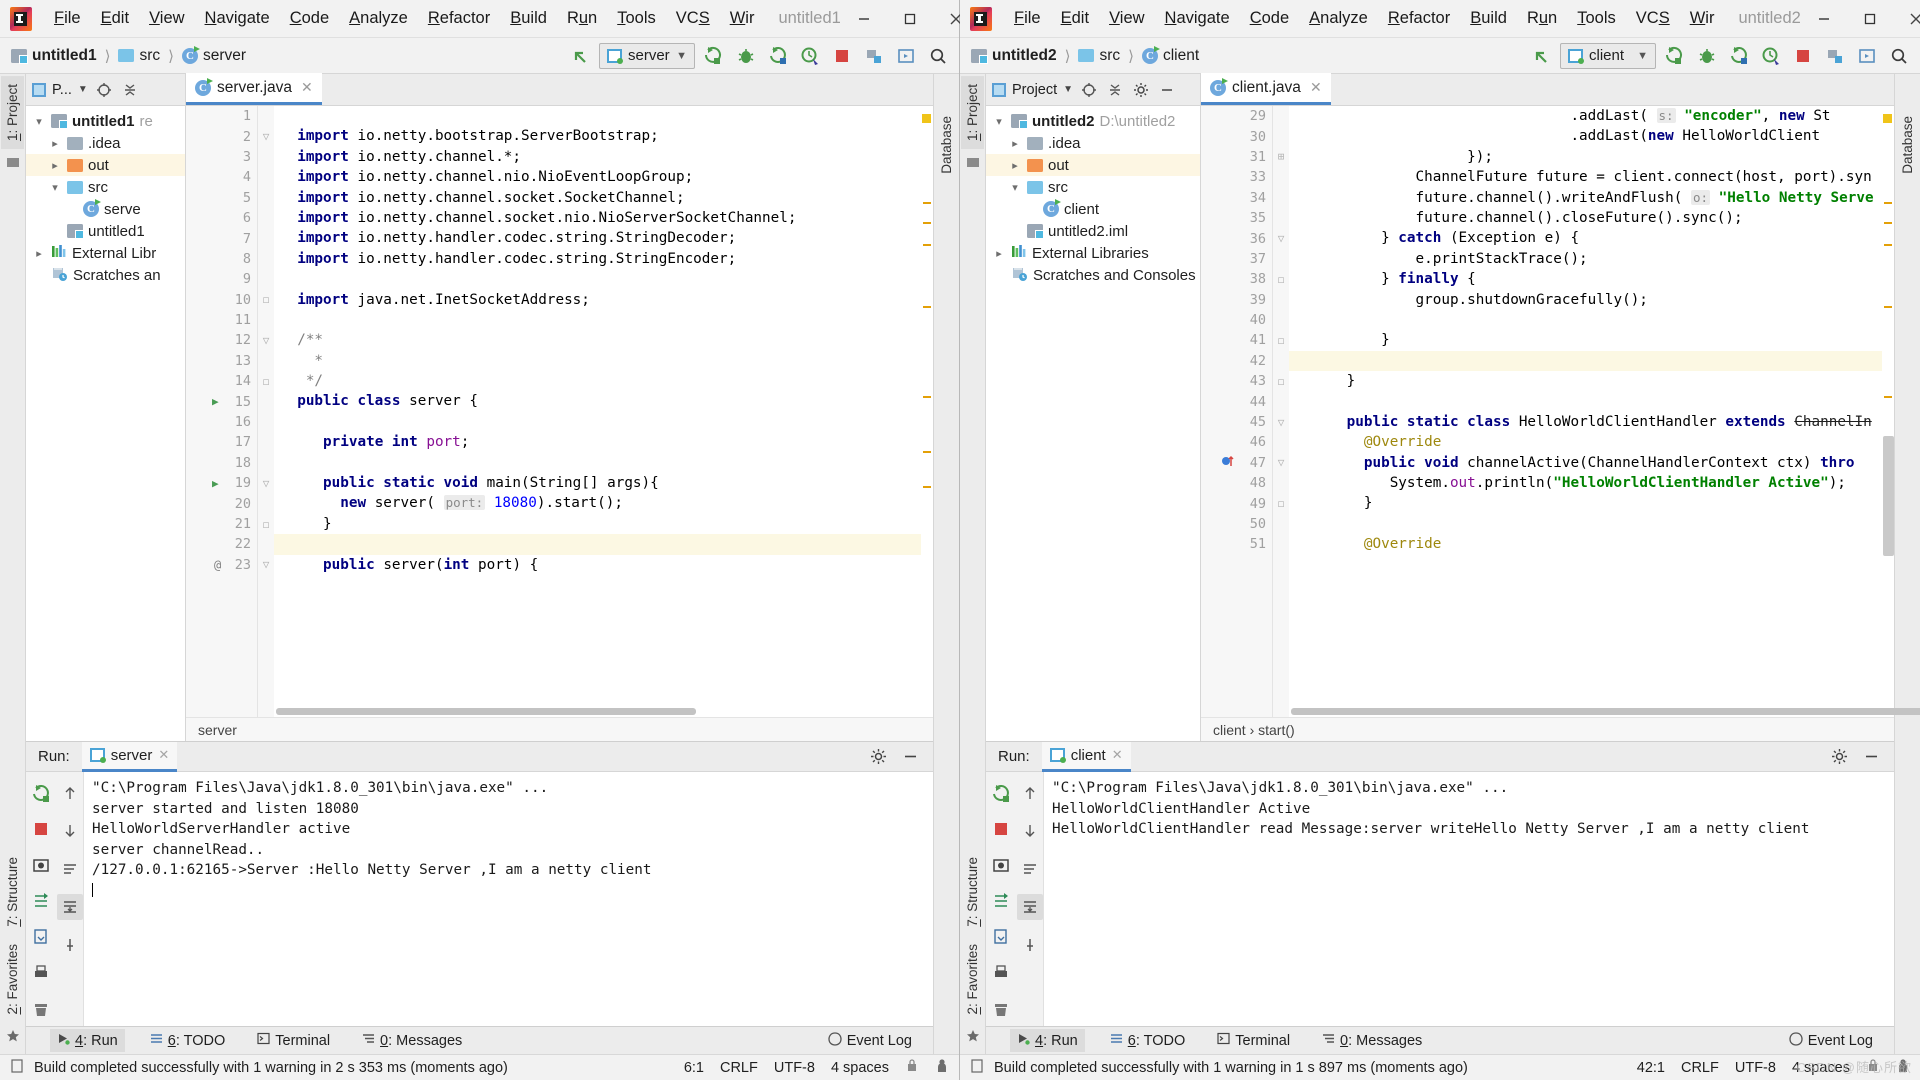 The width and height of the screenshot is (1920, 1080). Describe the element at coordinates (105, 121) in the screenshot. I see `tree-node: ▾ untitled1 re` at that location.